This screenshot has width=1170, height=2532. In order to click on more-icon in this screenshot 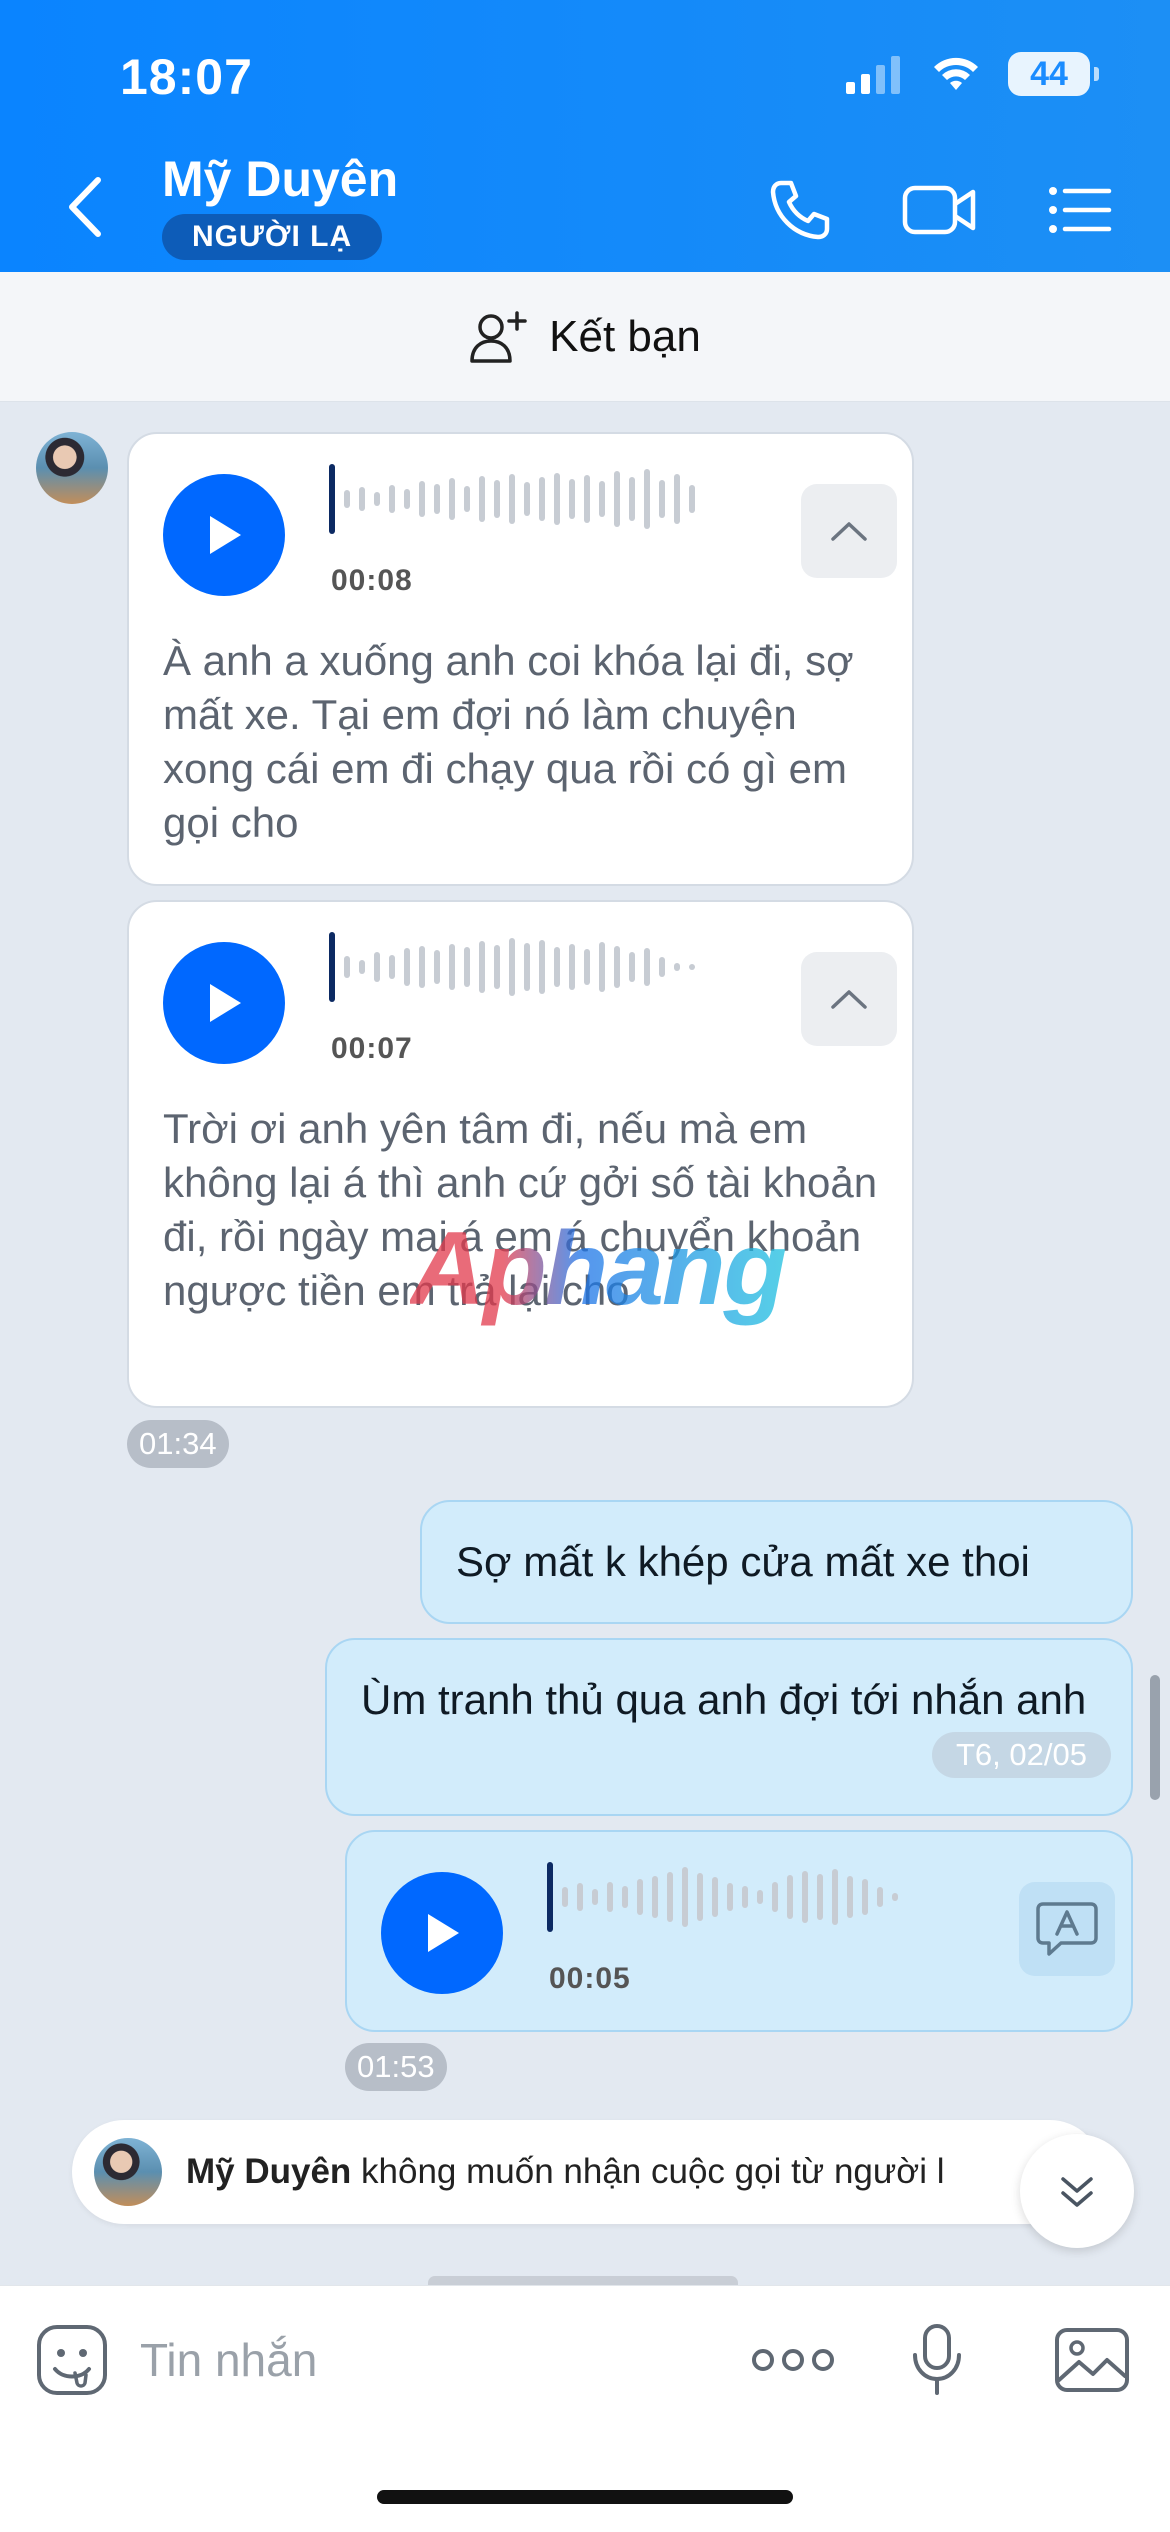, I will do `click(793, 2360)`.